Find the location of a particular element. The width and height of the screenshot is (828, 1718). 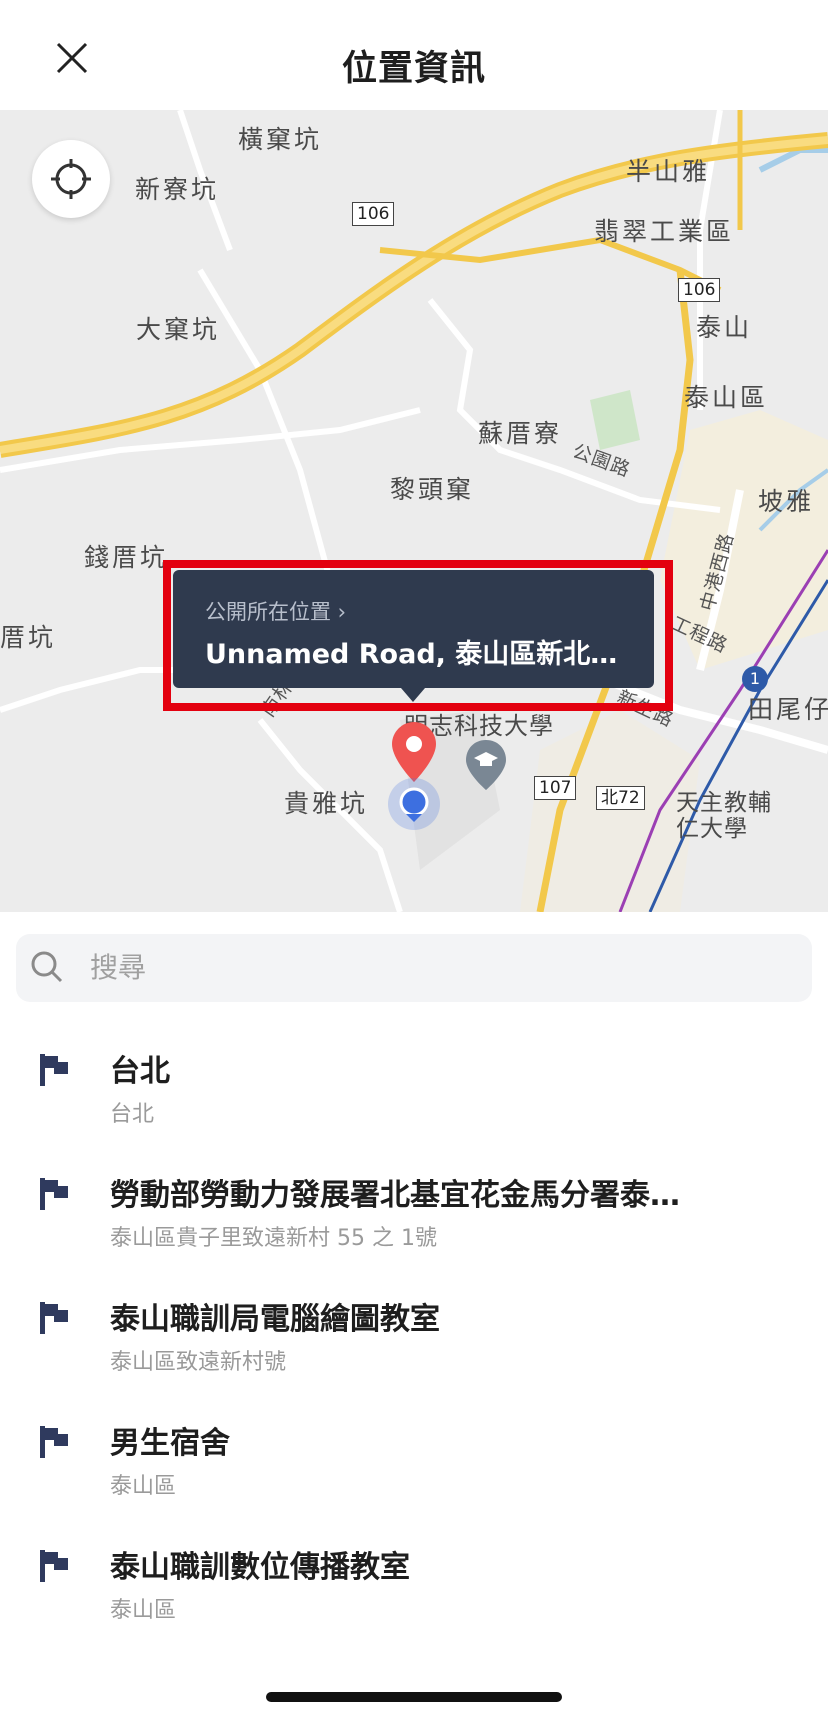

list-item: 男生宿舍 泰山區 is located at coordinates (414, 1460).